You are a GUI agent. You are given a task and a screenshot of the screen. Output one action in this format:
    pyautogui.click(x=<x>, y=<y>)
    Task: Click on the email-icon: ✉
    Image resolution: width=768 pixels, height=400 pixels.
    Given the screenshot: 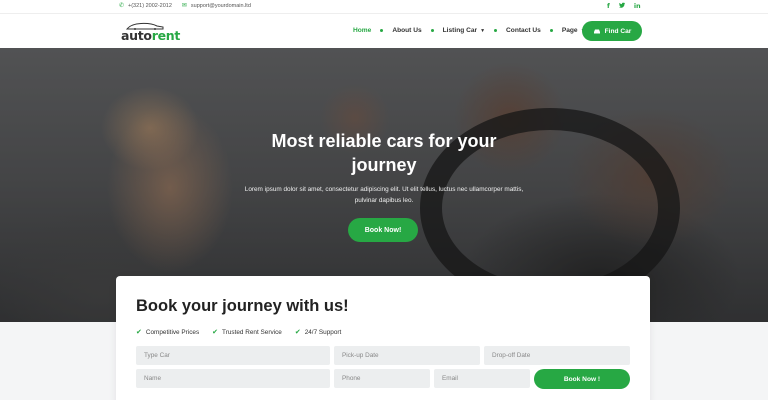 What is the action you would take?
    pyautogui.click(x=184, y=6)
    